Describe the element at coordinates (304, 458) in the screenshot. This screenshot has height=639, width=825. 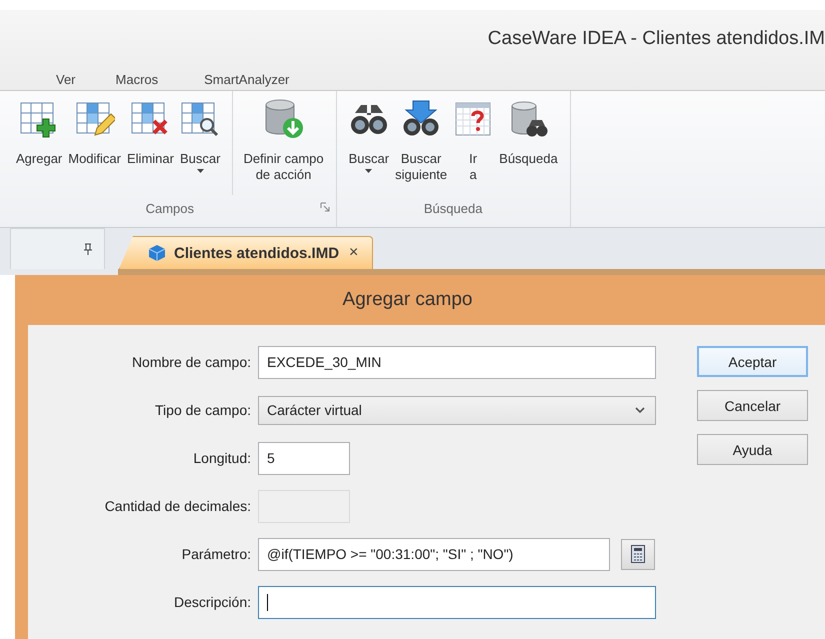
I see `input-field: 5` at that location.